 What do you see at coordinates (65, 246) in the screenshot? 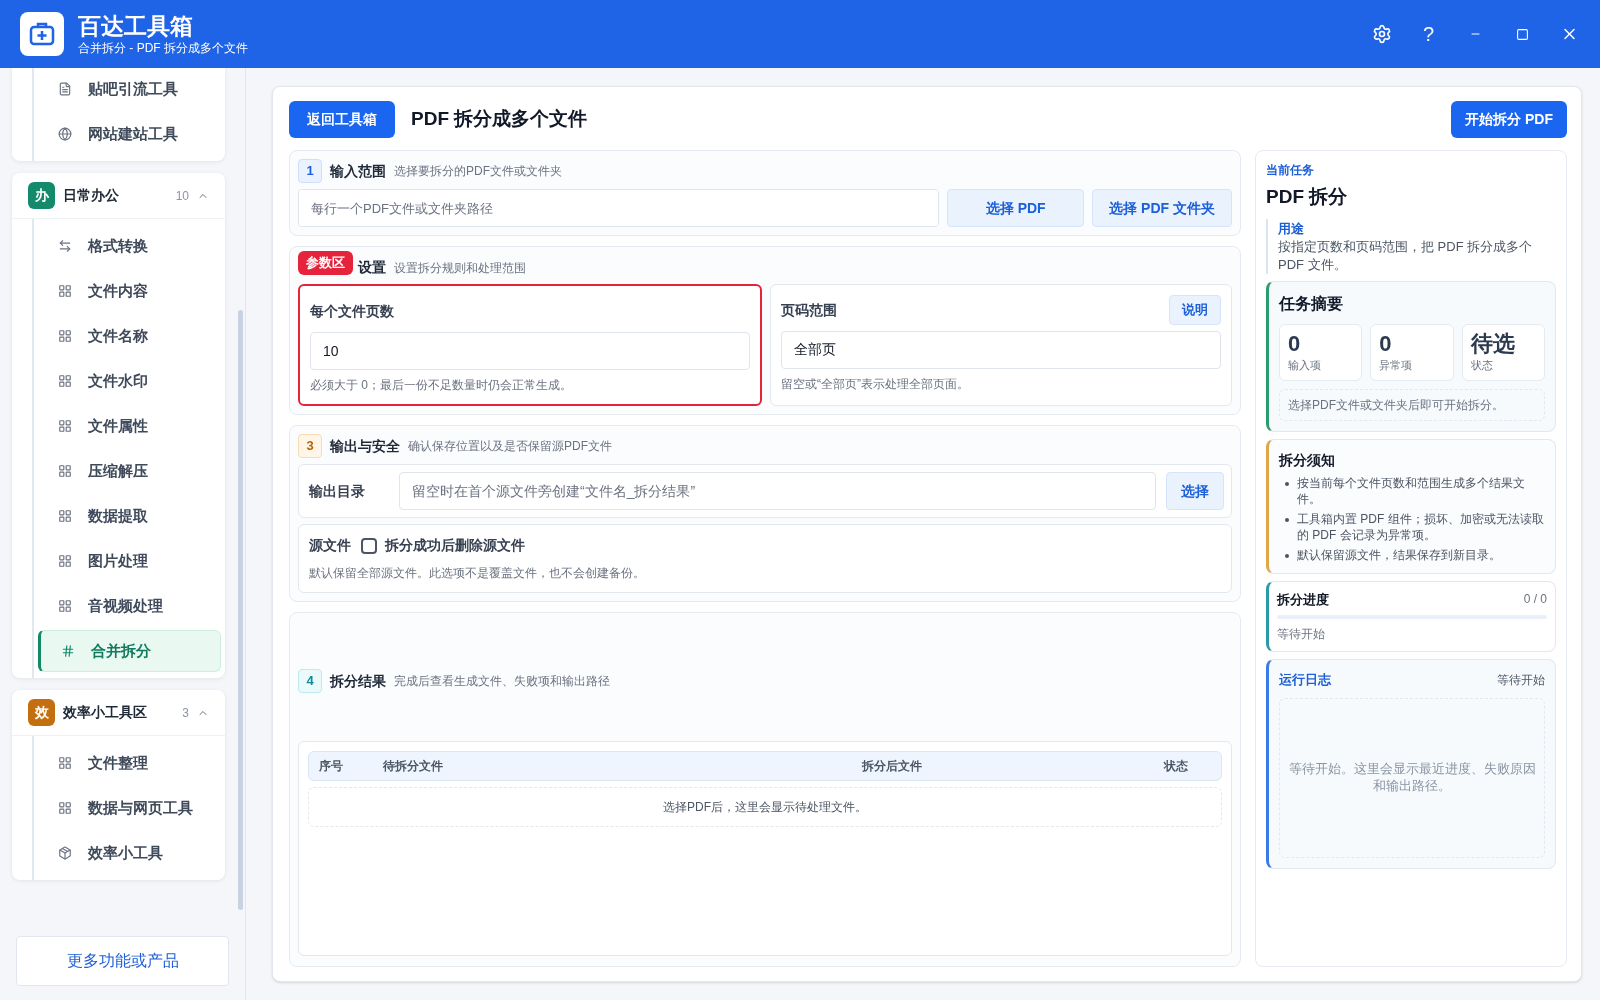
I see `swap-icon` at bounding box center [65, 246].